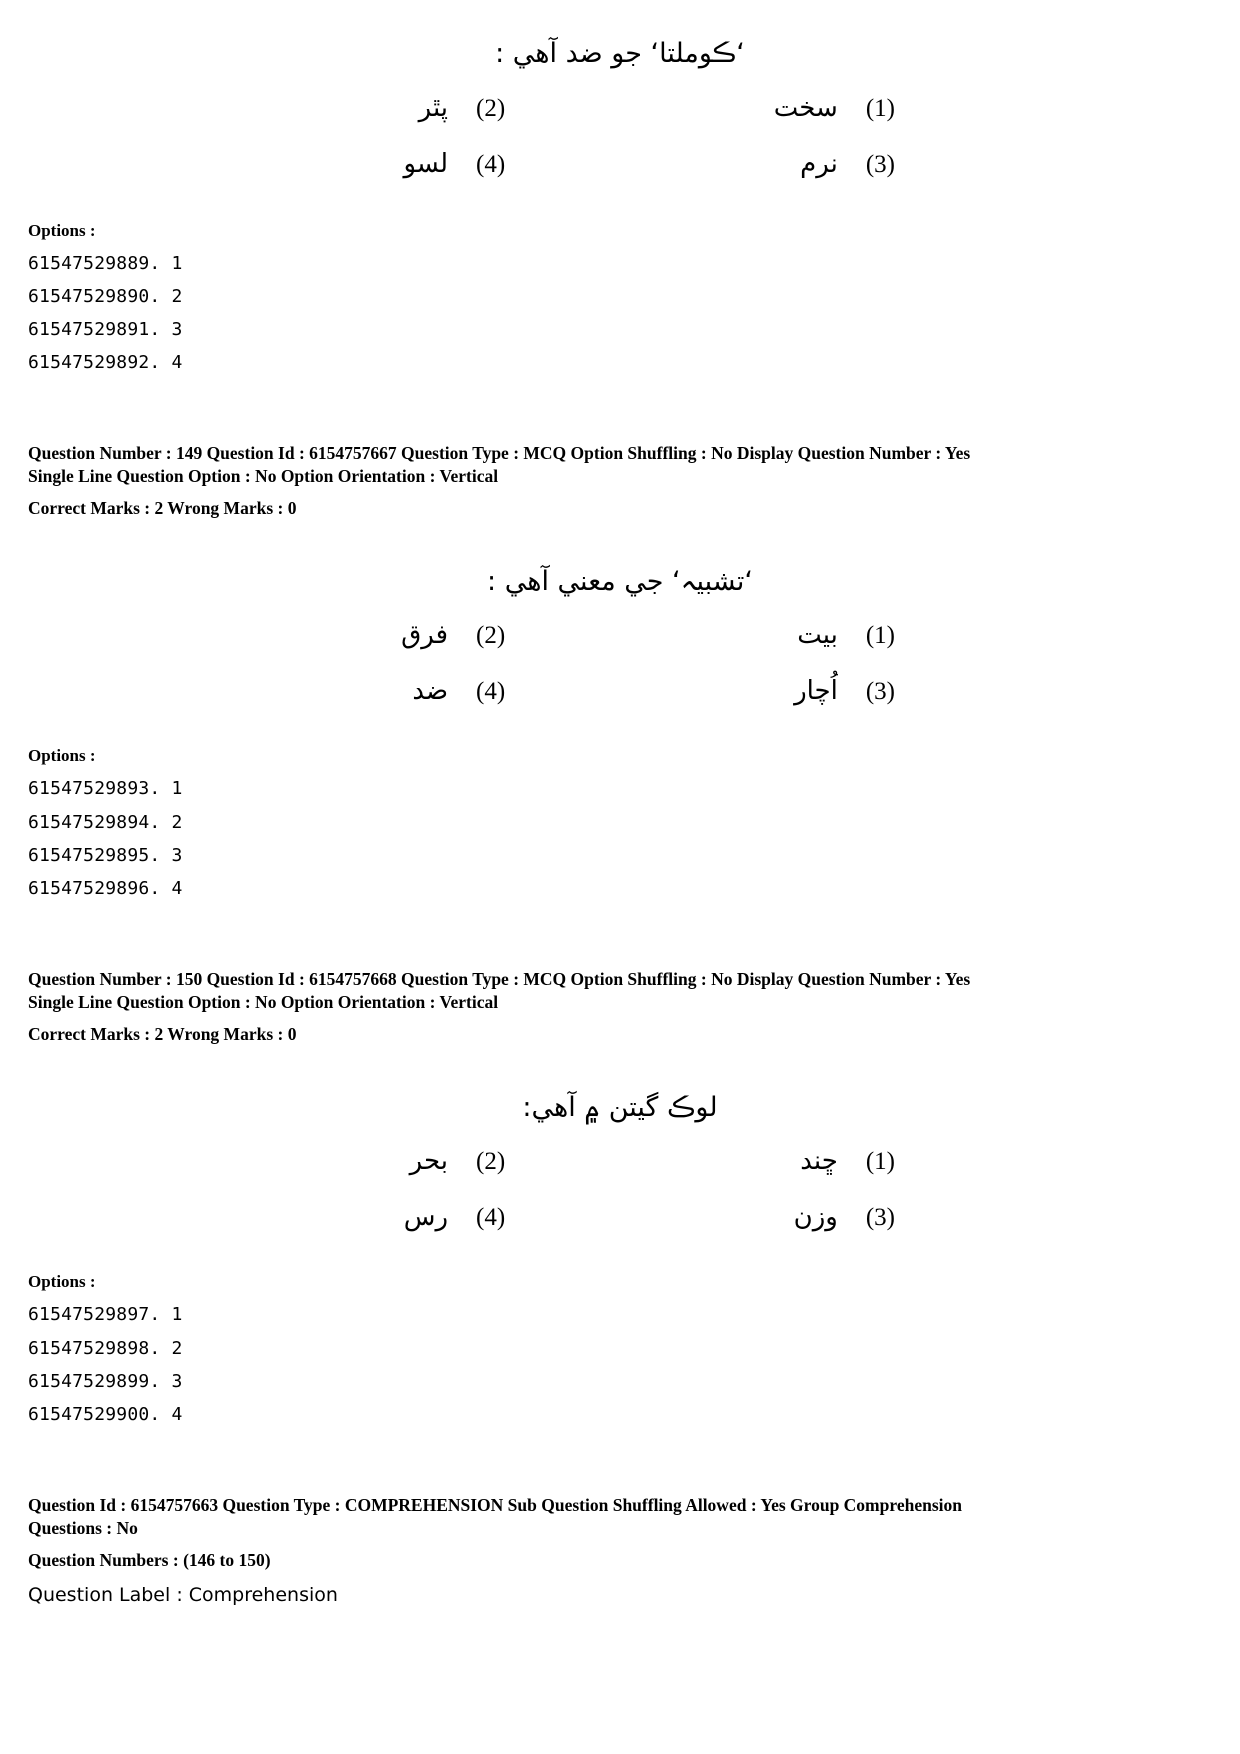  I want to click on option-row: (3) نرم (4) لسو, so click(620, 164).